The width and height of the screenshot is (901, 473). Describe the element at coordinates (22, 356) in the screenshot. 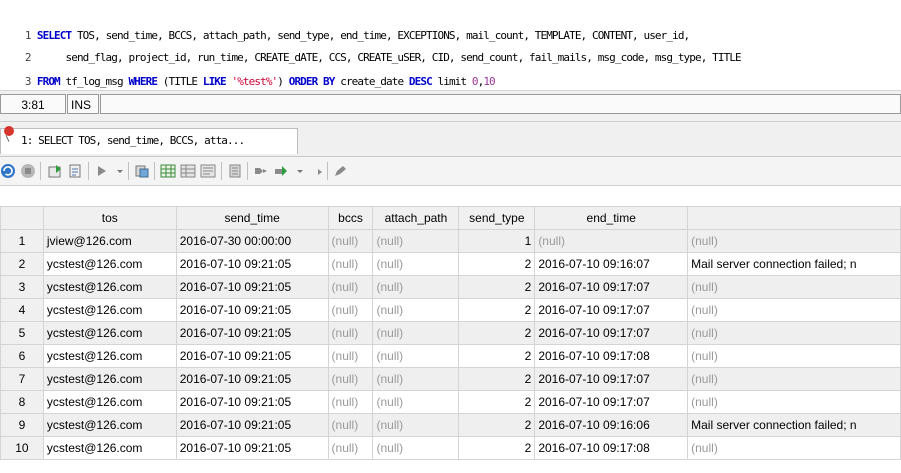

I see `cell-row-number: 6` at that location.